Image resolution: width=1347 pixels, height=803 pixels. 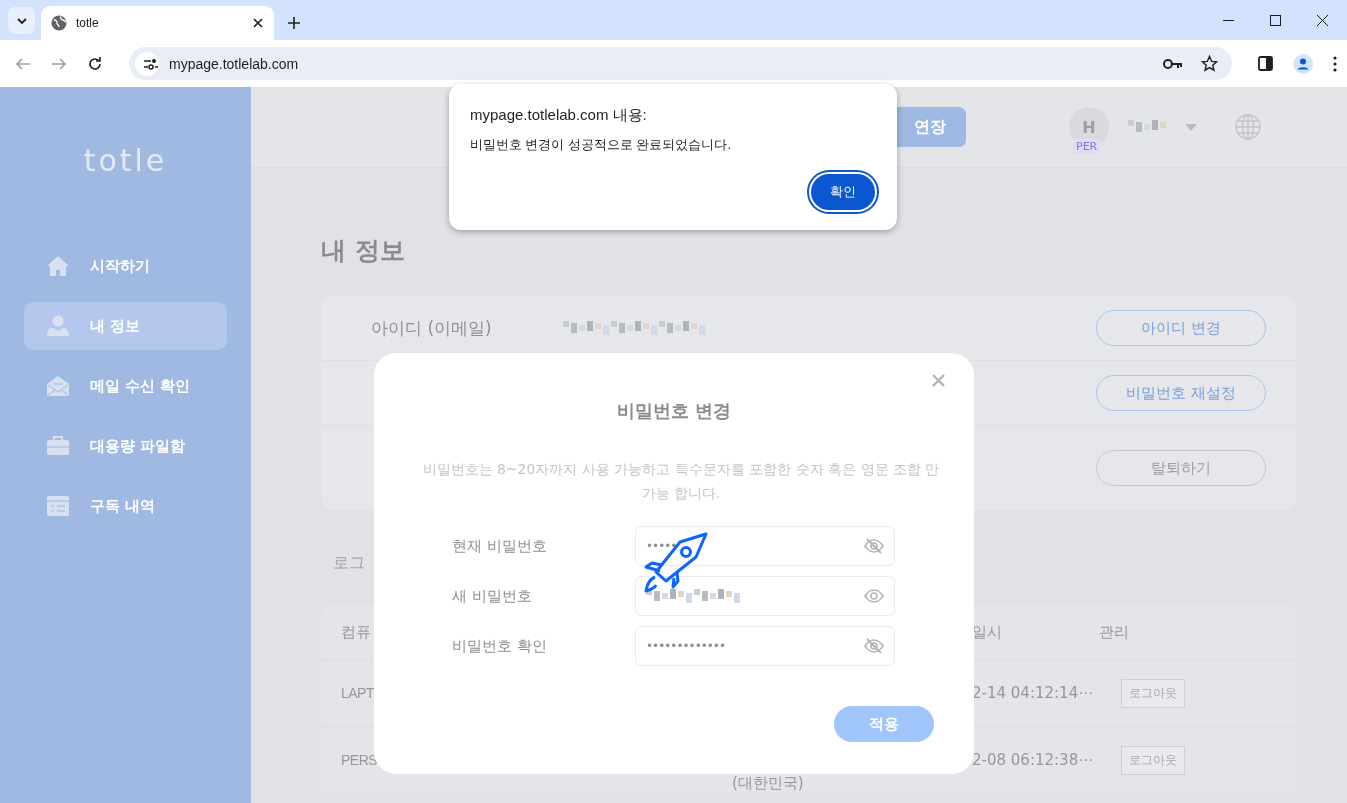 I want to click on forward-icon, so click(x=59, y=63).